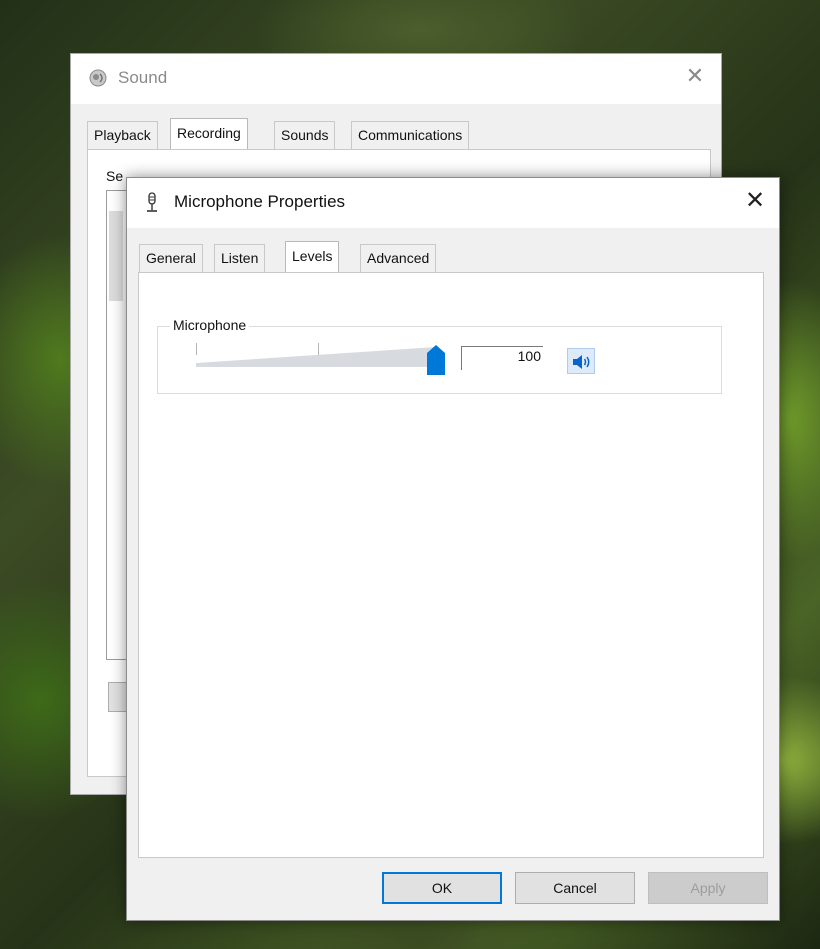  I want to click on tab-sounds: Sounds, so click(305, 135).